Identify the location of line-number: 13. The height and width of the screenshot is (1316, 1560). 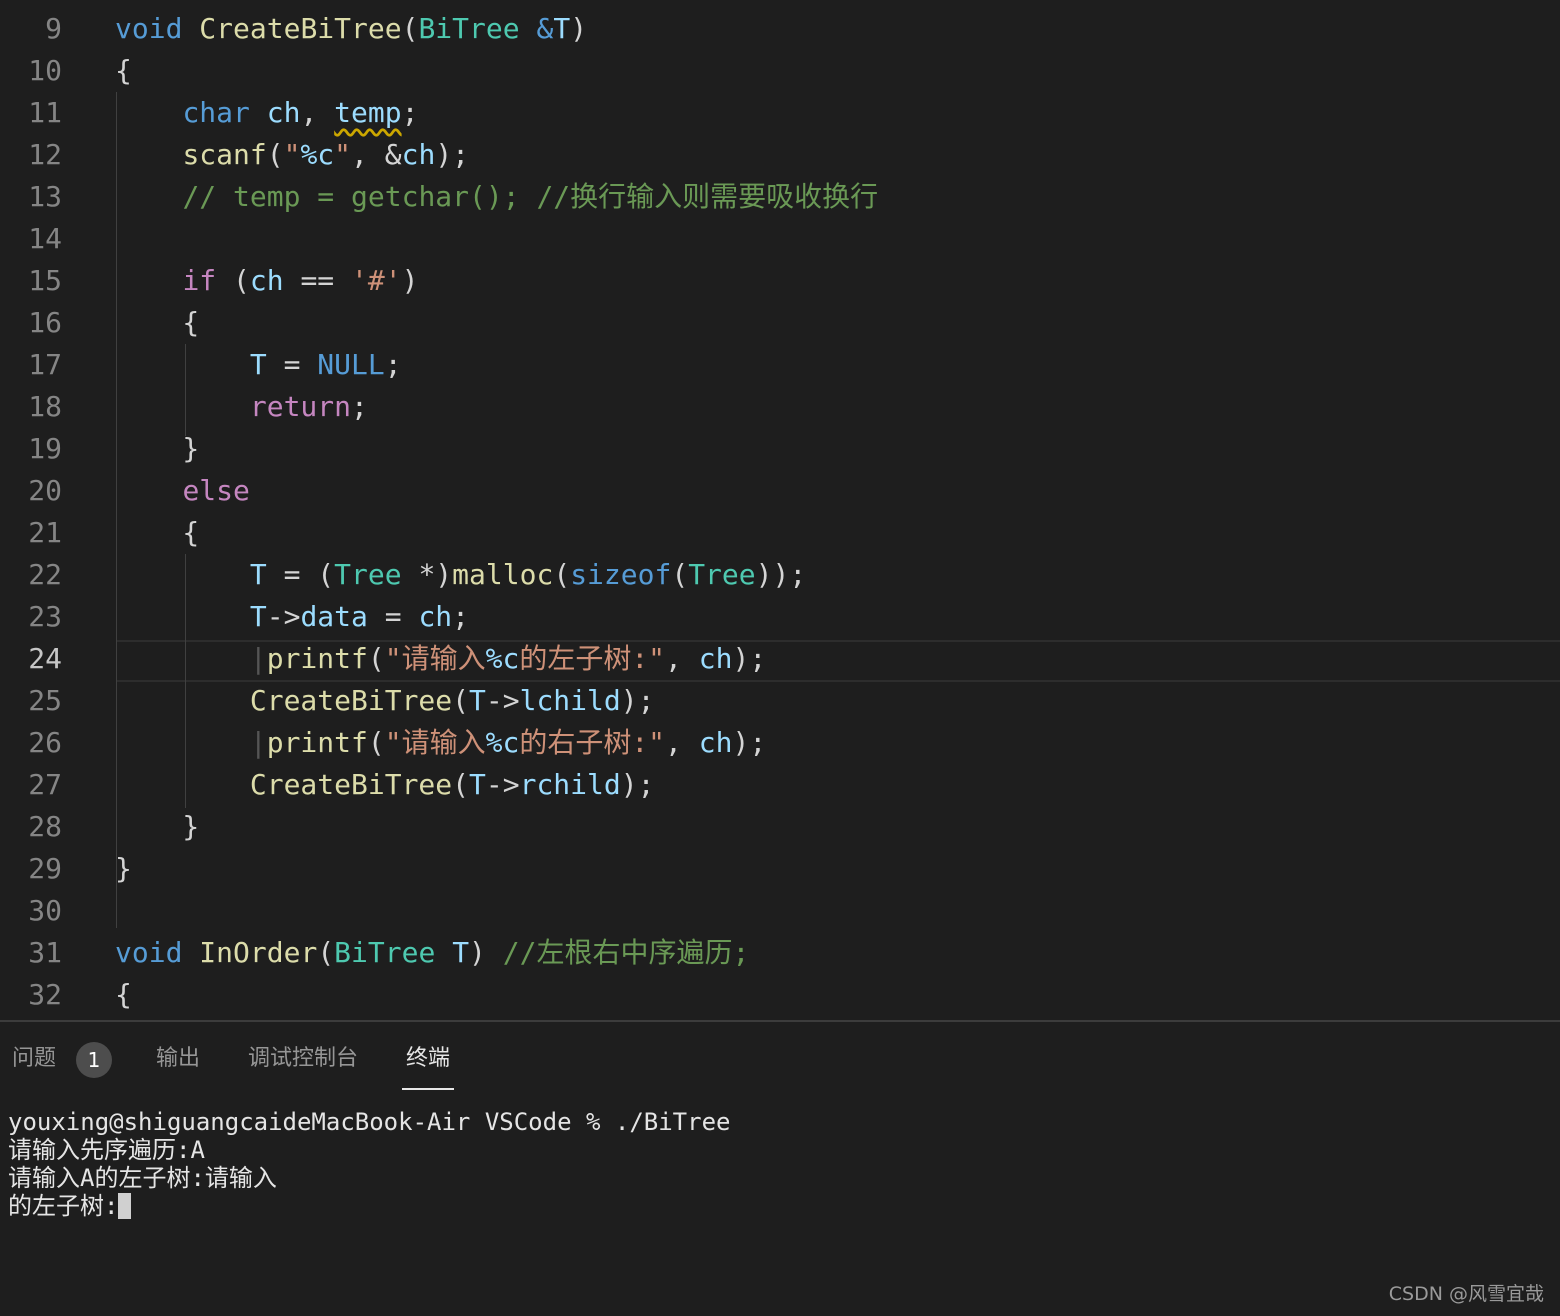
(45, 196).